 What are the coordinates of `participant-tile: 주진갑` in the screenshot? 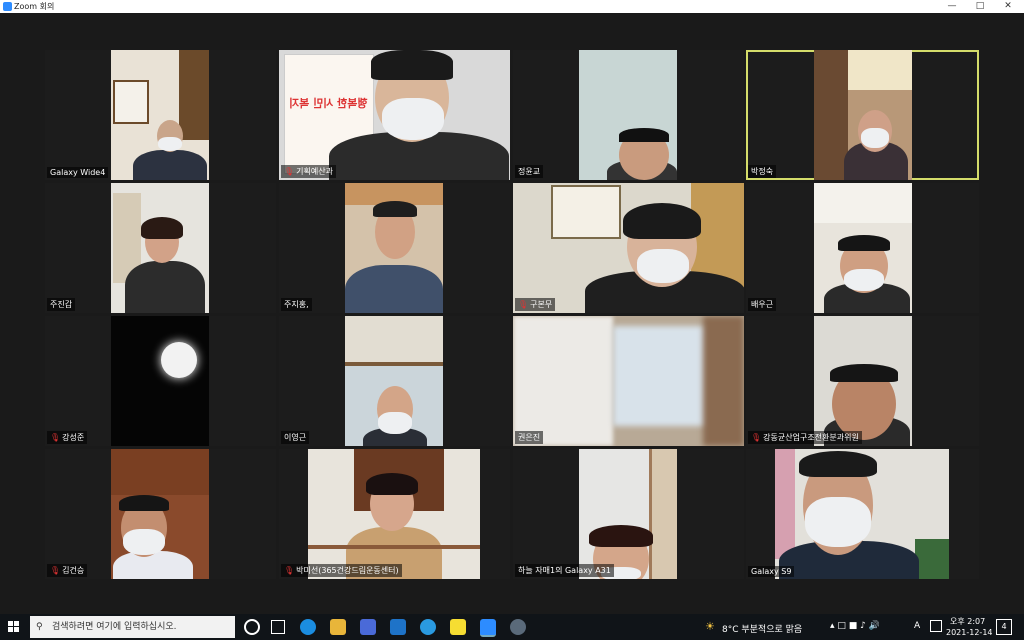 It's located at (160, 248).